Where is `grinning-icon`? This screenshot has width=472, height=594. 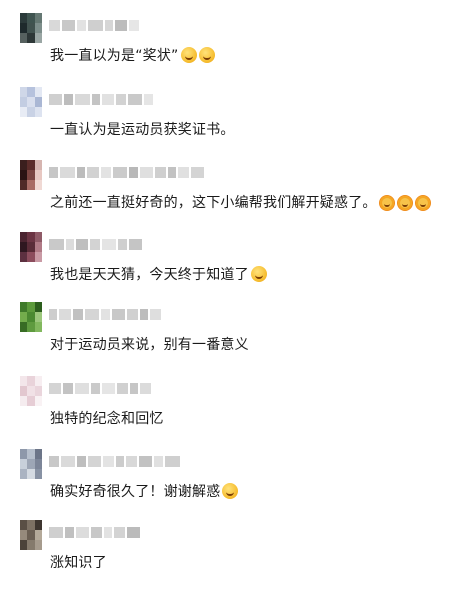 grinning-icon is located at coordinates (258, 274).